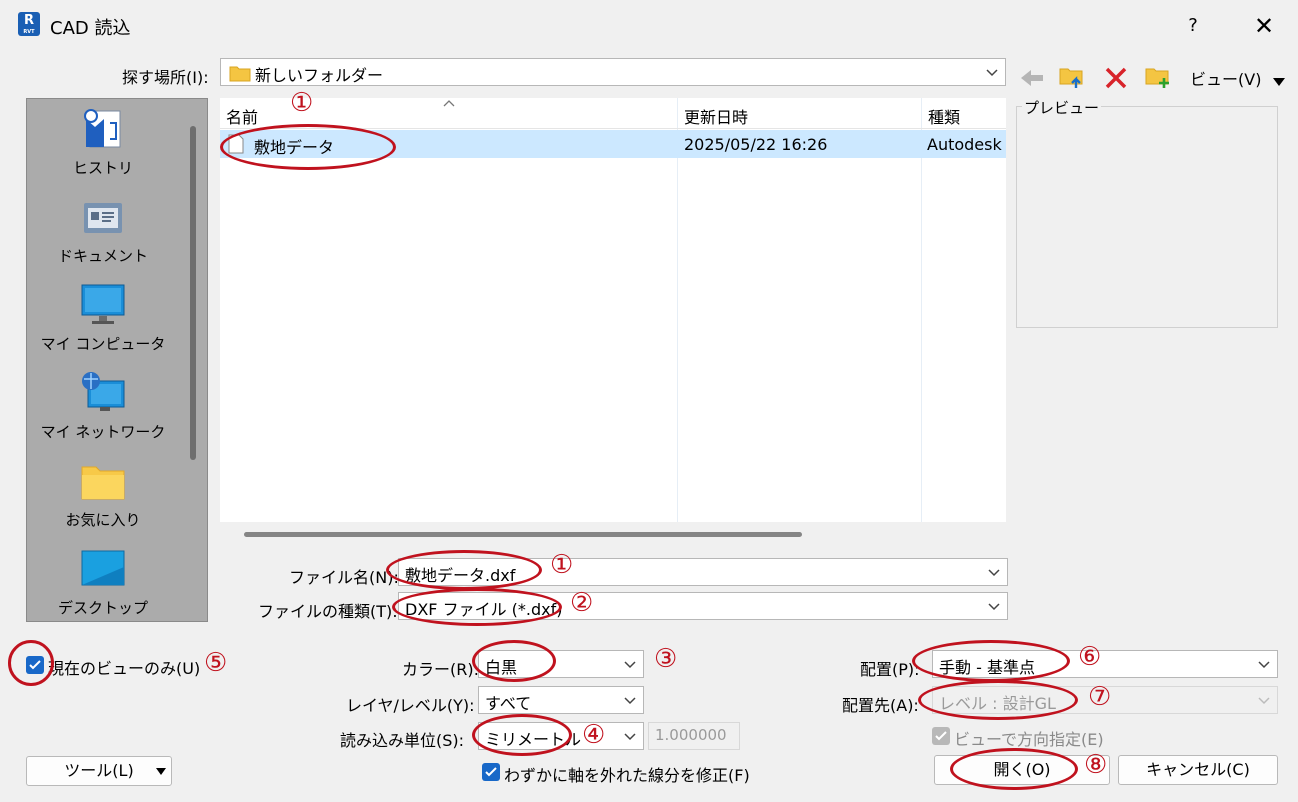 This screenshot has height=802, width=1298. I want to click on back-icon, so click(1032, 80).